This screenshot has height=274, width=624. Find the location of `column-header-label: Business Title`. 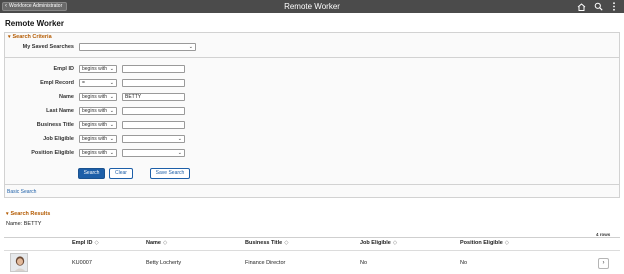

column-header-label: Business Title is located at coordinates (264, 243).